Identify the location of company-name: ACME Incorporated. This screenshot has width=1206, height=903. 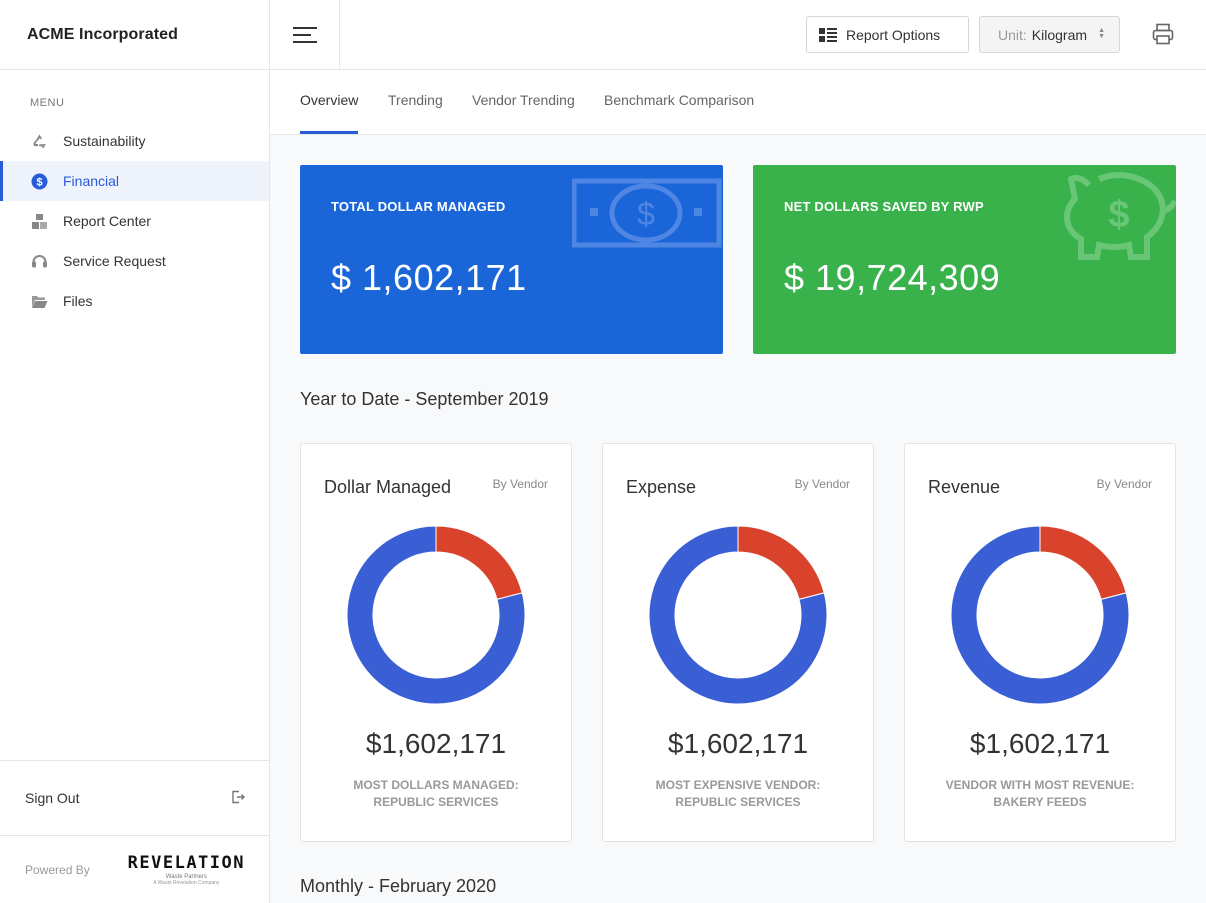
(134, 35).